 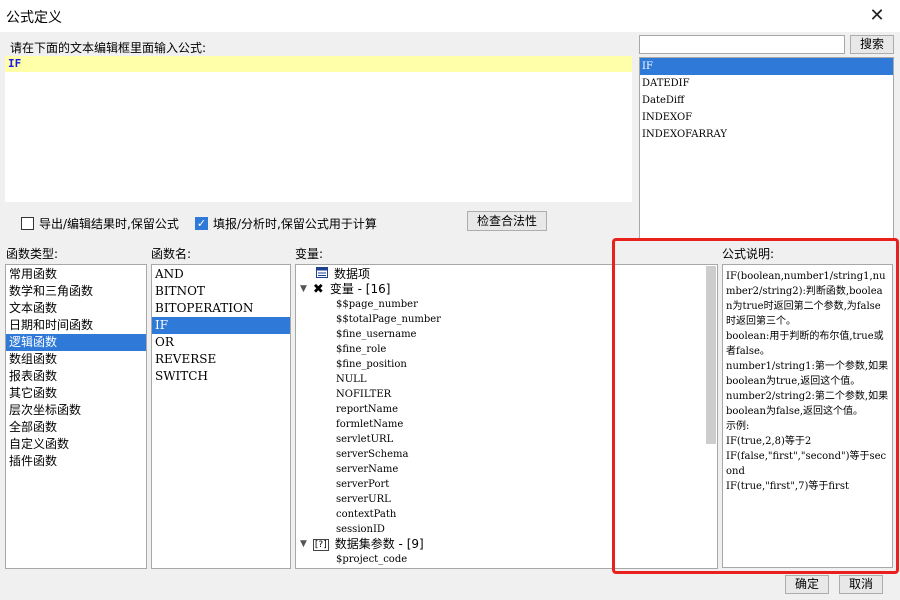 What do you see at coordinates (872, 44) in the screenshot?
I see `search-button: 搜索` at bounding box center [872, 44].